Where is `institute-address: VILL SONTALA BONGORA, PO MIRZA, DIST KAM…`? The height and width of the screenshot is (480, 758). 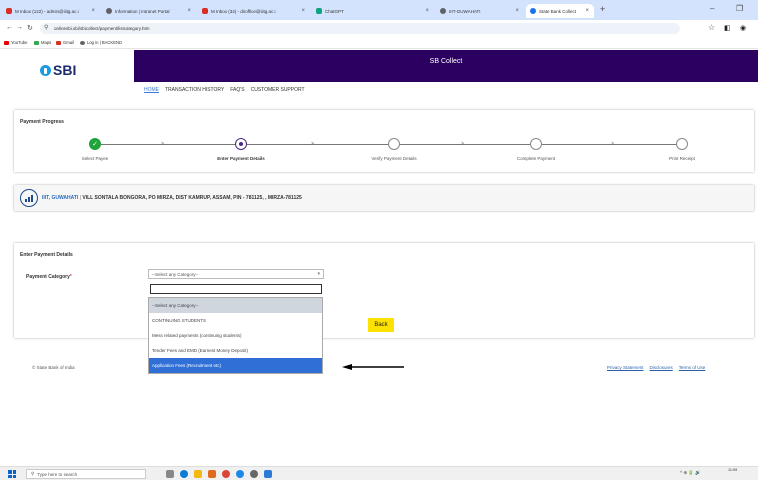 institute-address: VILL SONTALA BONGORA, PO MIRZA, DIST KAM… is located at coordinates (192, 198).